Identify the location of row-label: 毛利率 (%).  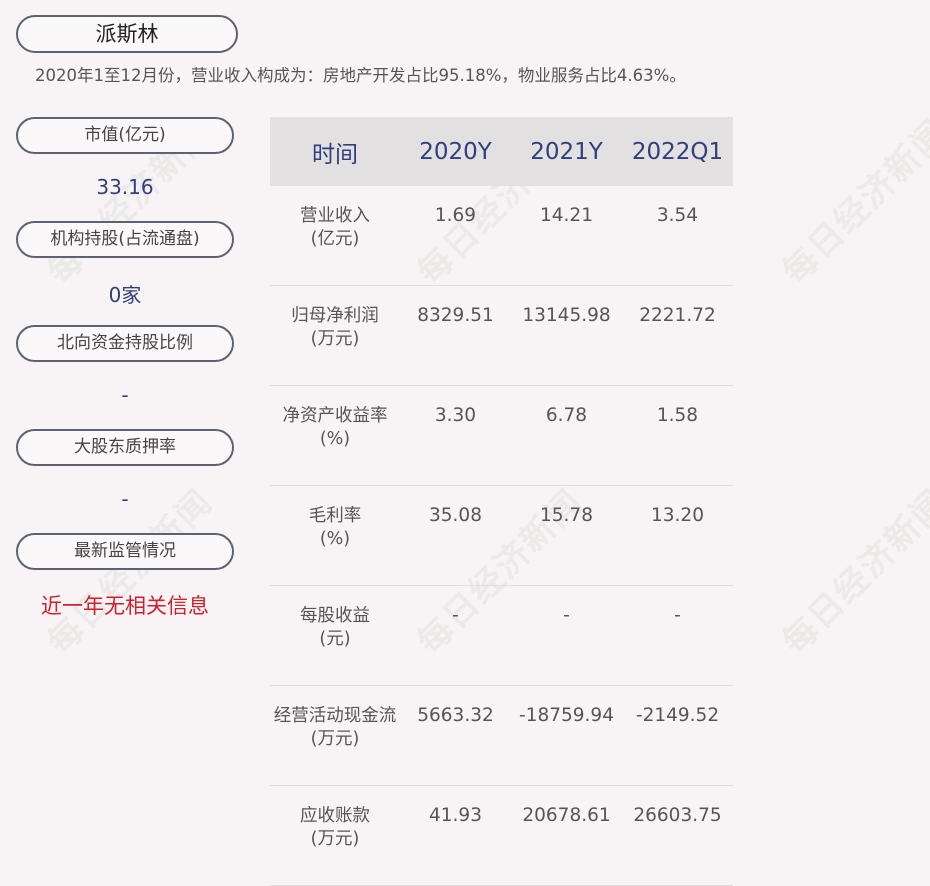
(335, 535).